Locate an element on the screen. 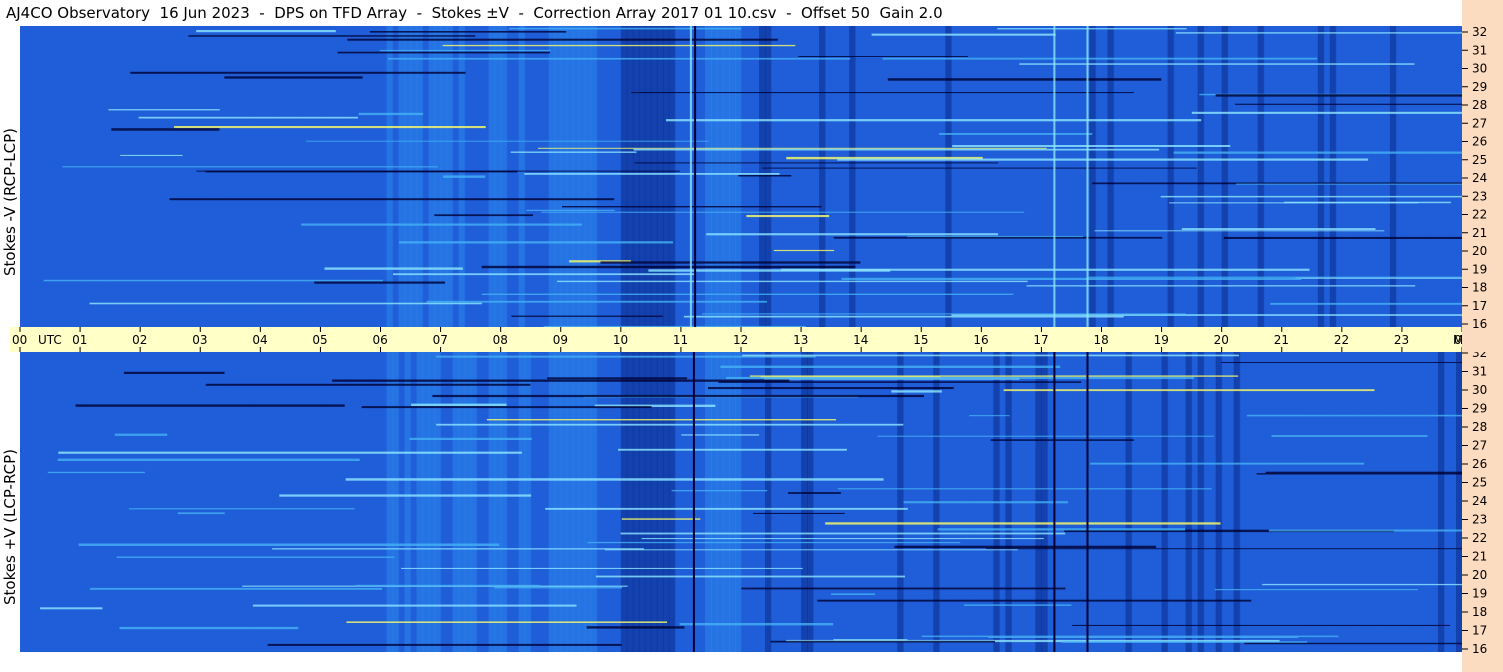  frequency-tick-label: 29 is located at coordinates (1479, 409).